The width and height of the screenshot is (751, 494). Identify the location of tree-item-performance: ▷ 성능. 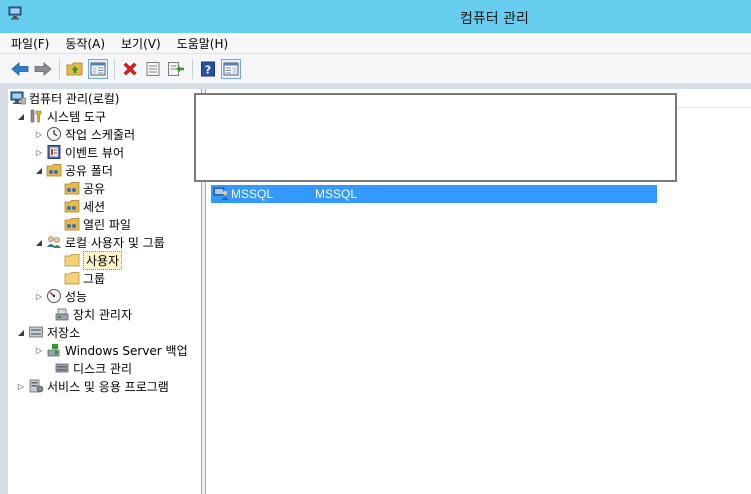
(60, 296).